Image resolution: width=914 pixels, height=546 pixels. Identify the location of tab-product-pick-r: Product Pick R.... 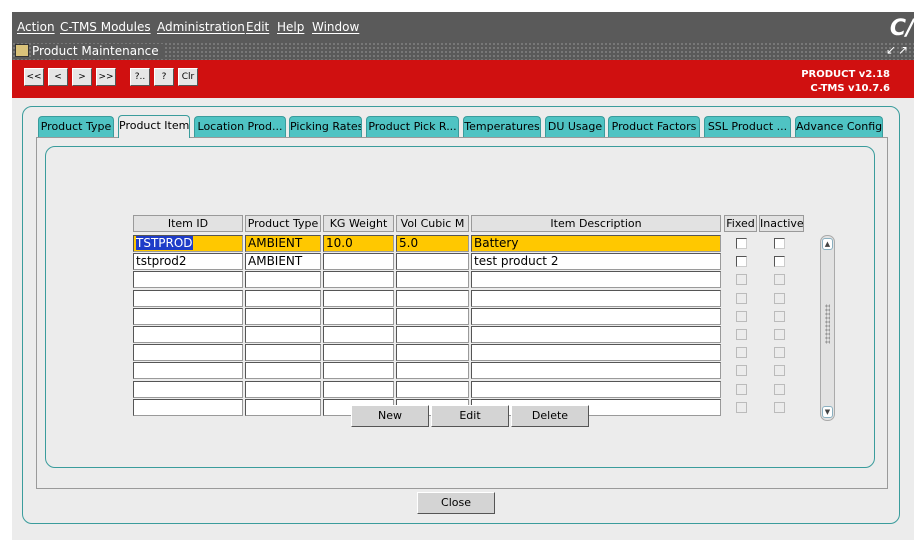
(412, 126).